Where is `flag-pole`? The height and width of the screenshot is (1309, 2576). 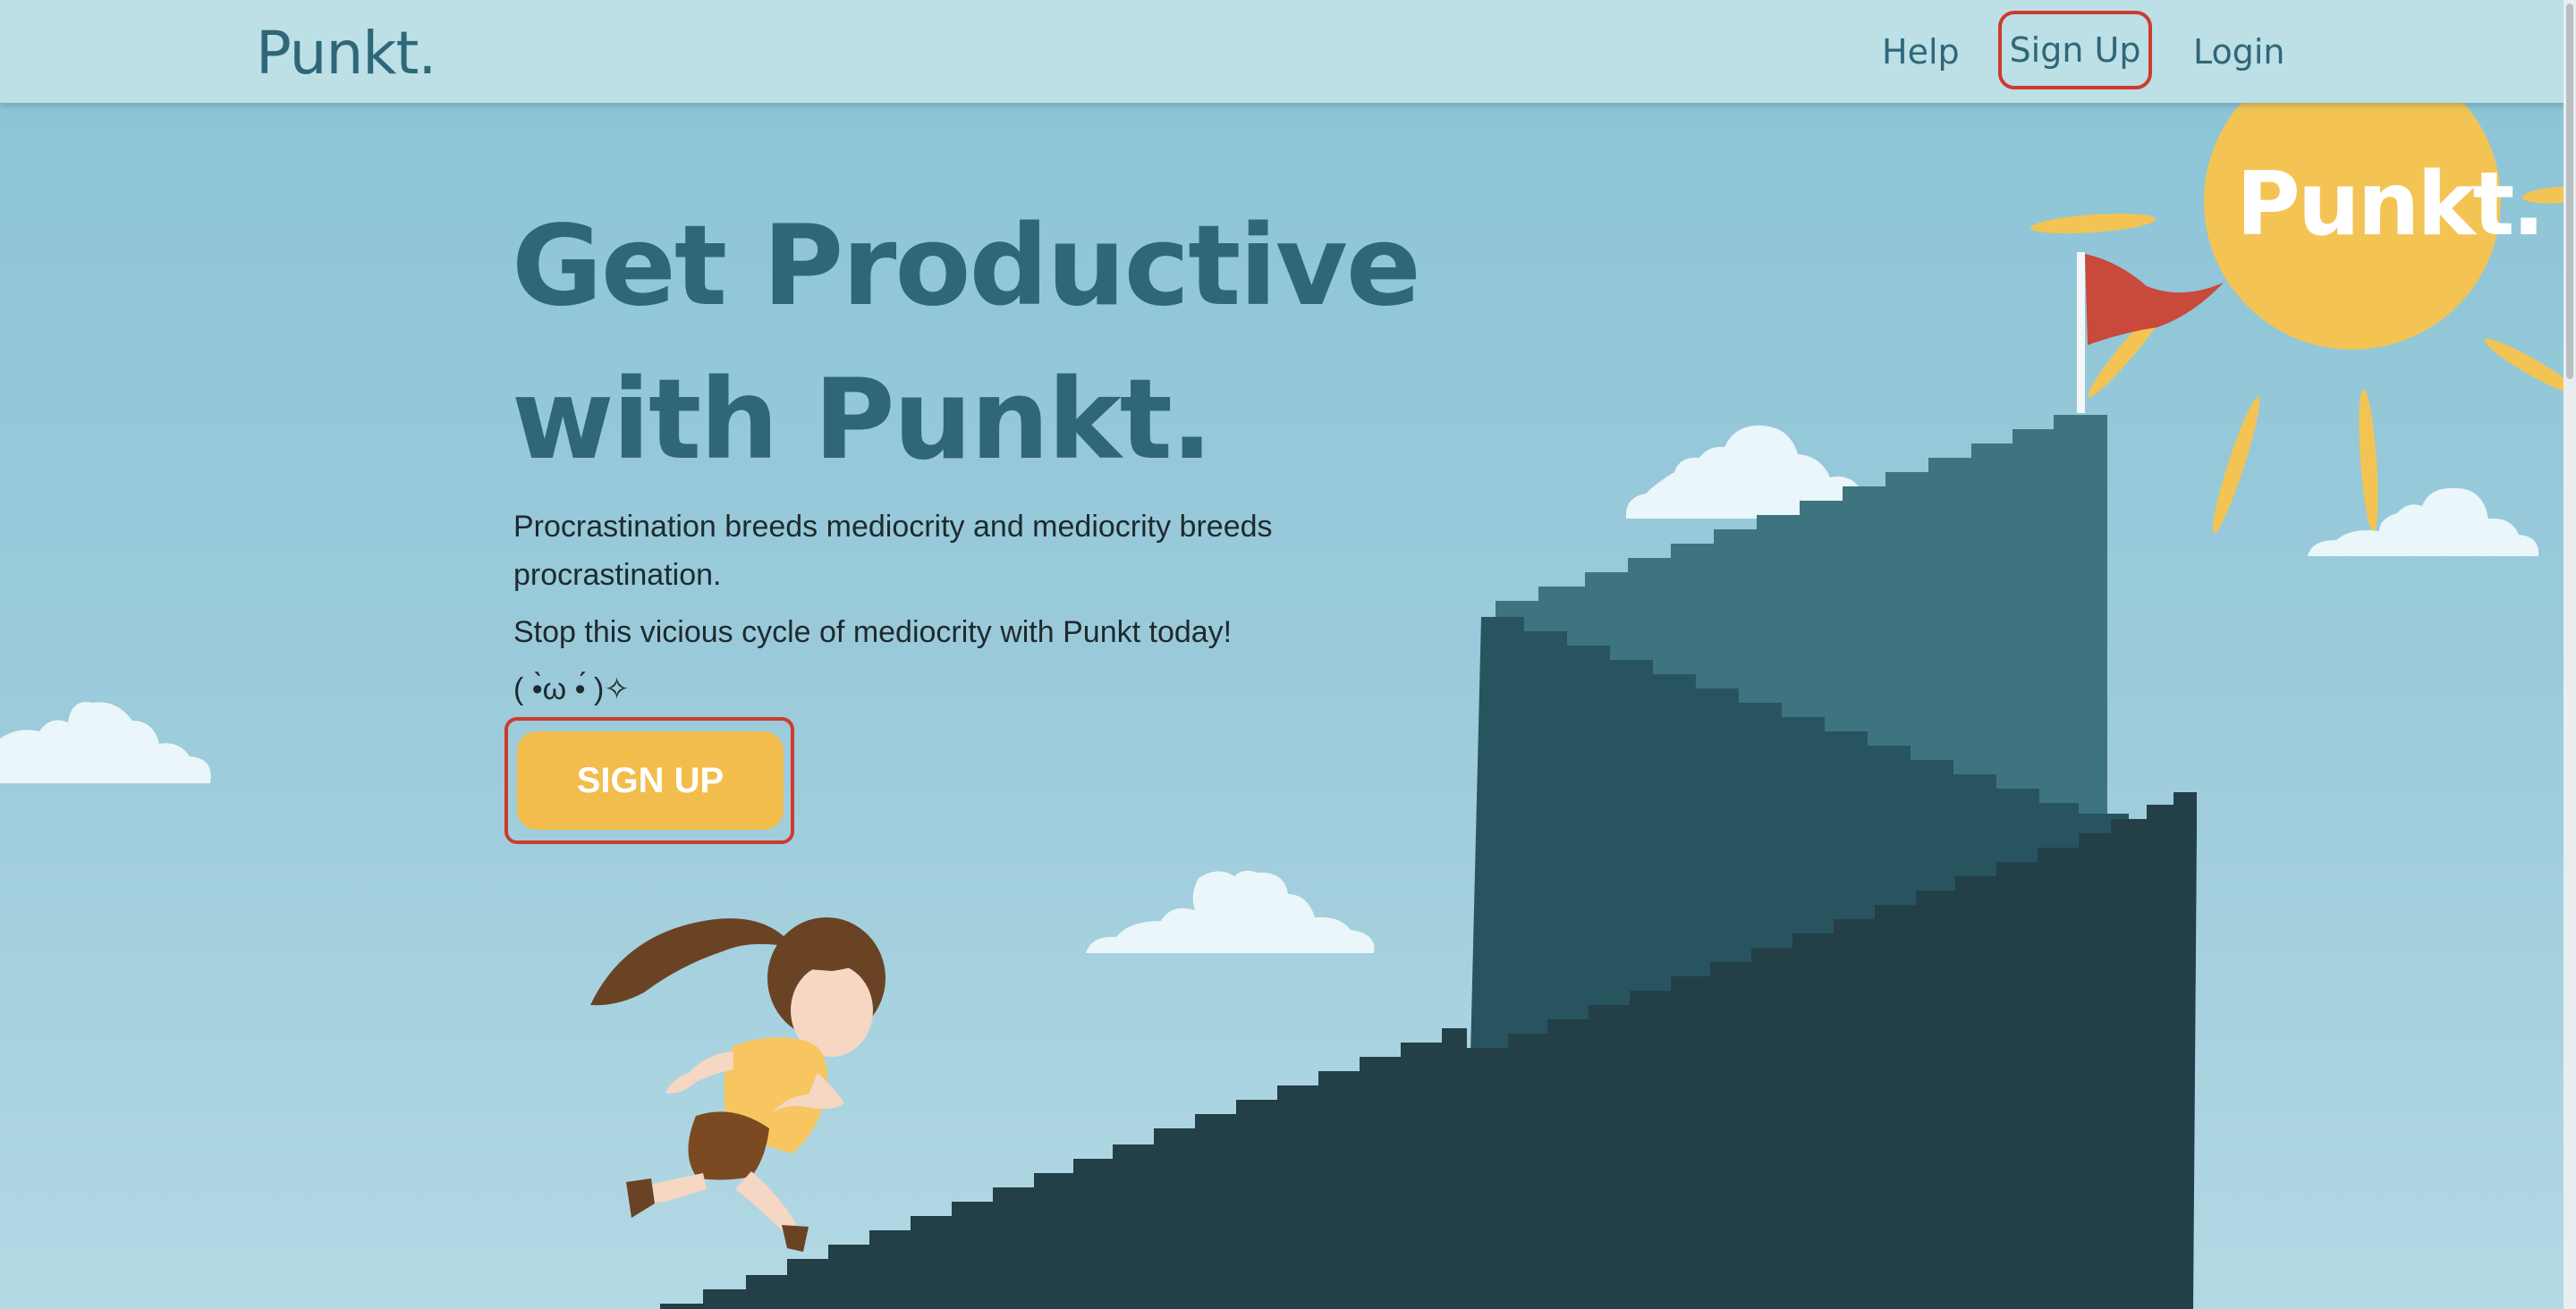 flag-pole is located at coordinates (2081, 332).